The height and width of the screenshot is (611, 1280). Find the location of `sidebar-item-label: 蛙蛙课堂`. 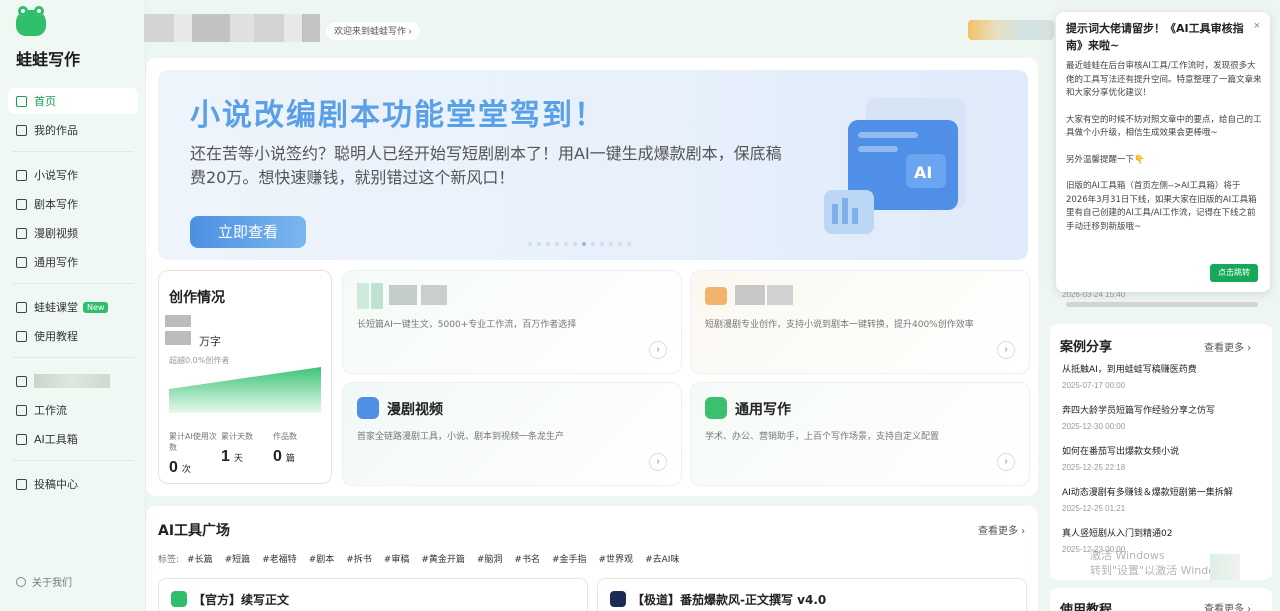

sidebar-item-label: 蛙蛙课堂 is located at coordinates (56, 307).